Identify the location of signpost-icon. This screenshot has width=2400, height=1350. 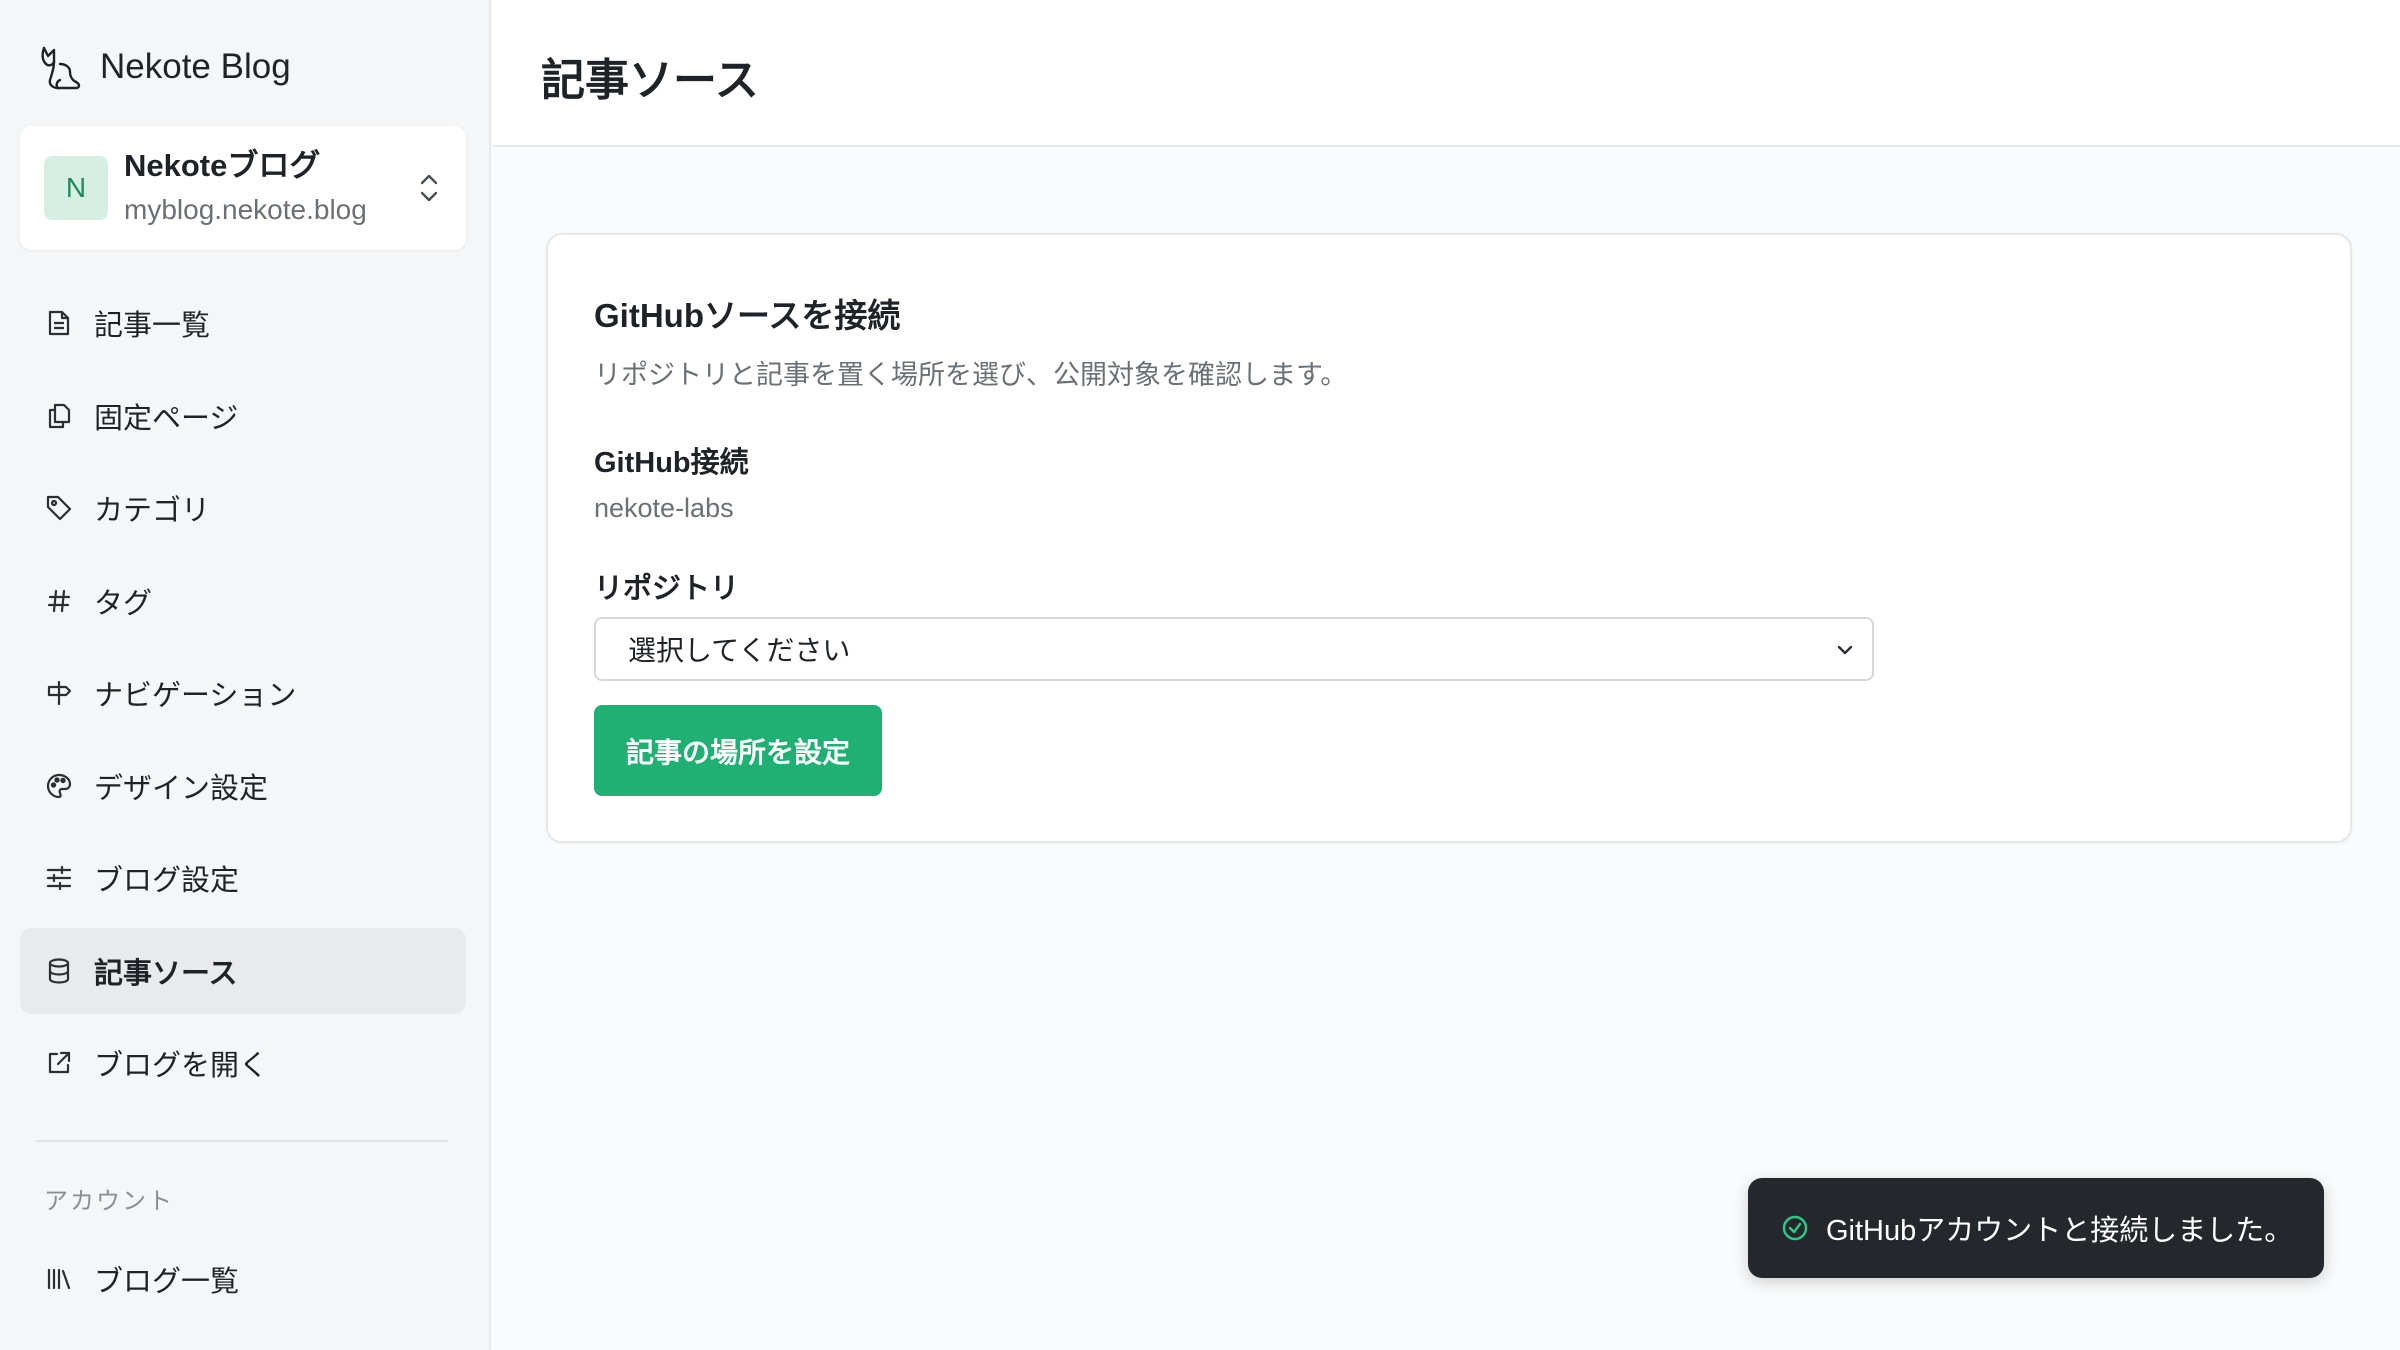
(59, 693).